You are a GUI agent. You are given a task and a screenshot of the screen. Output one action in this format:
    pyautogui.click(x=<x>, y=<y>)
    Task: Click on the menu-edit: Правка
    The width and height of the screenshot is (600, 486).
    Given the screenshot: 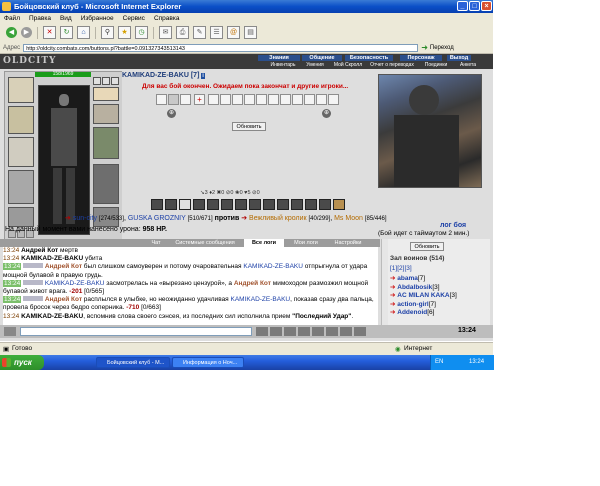 What is the action you would take?
    pyautogui.click(x=40, y=18)
    